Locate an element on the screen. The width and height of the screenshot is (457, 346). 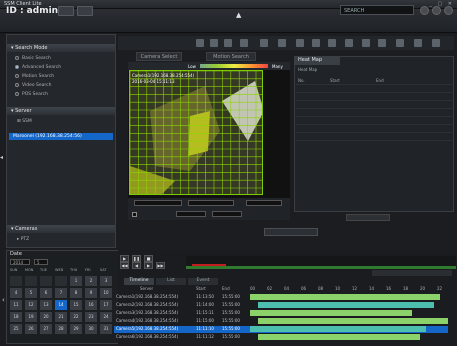
heat-pagination is located at coordinates (368, 217).